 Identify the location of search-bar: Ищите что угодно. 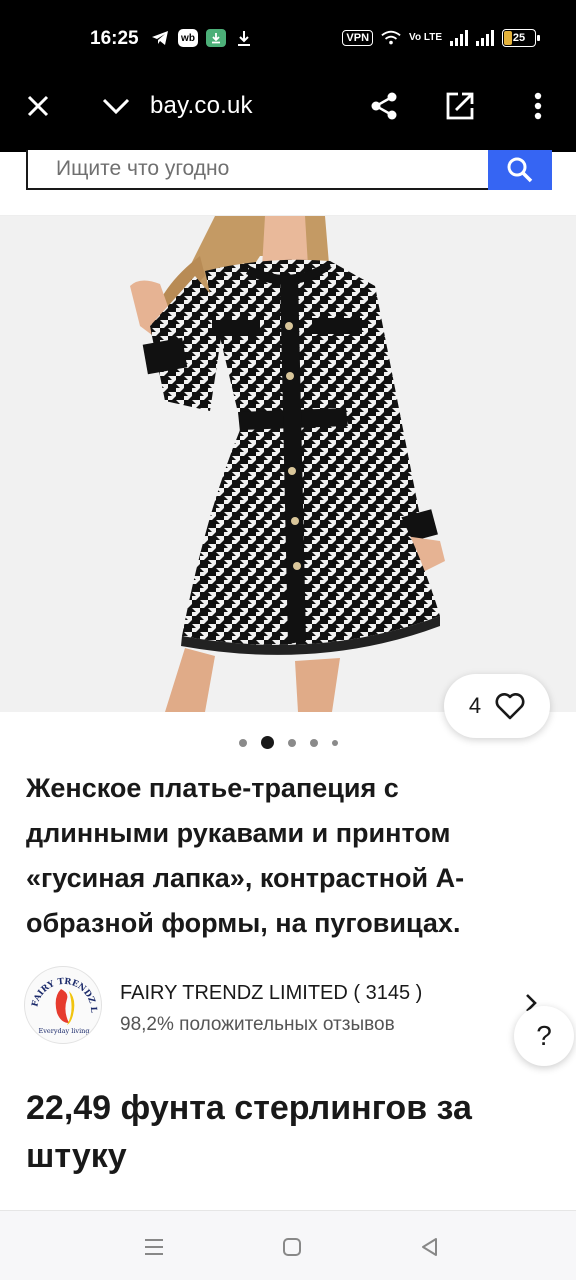
(288, 183).